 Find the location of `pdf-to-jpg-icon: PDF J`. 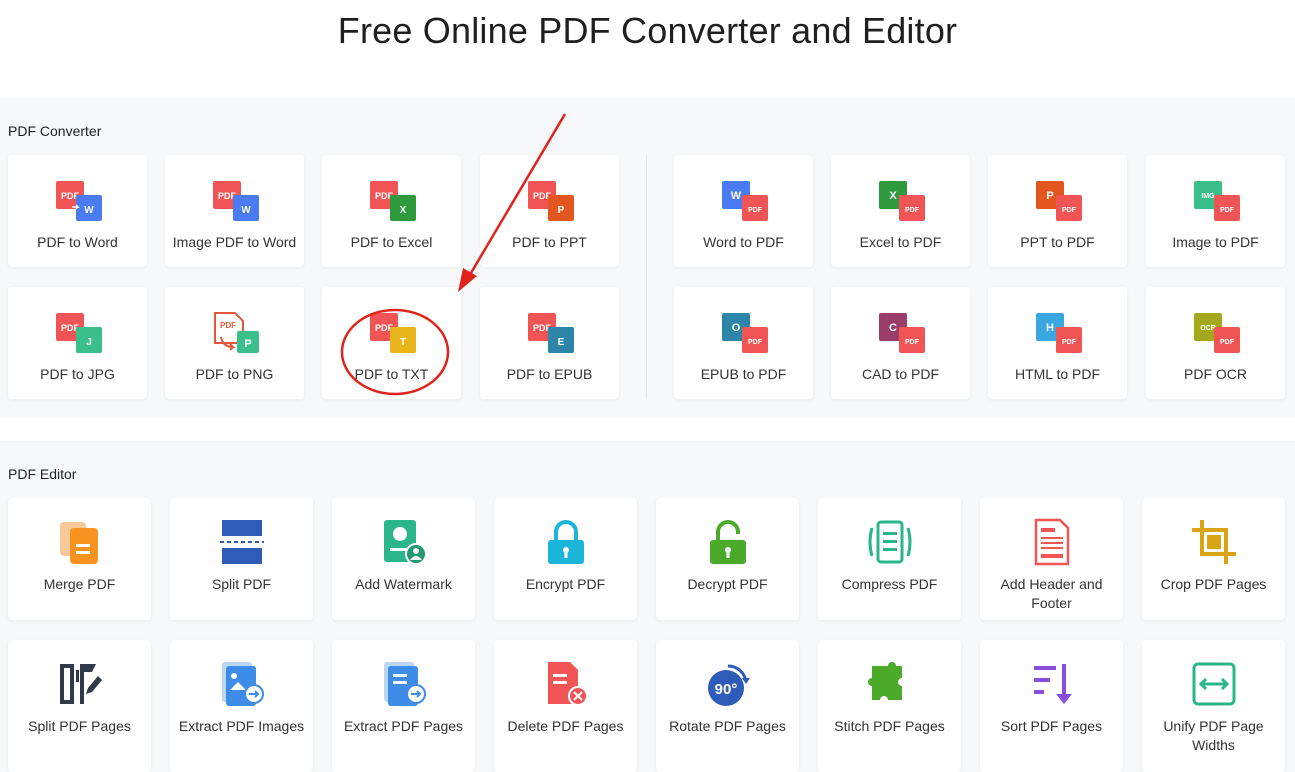

pdf-to-jpg-icon: PDF J is located at coordinates (78, 333).